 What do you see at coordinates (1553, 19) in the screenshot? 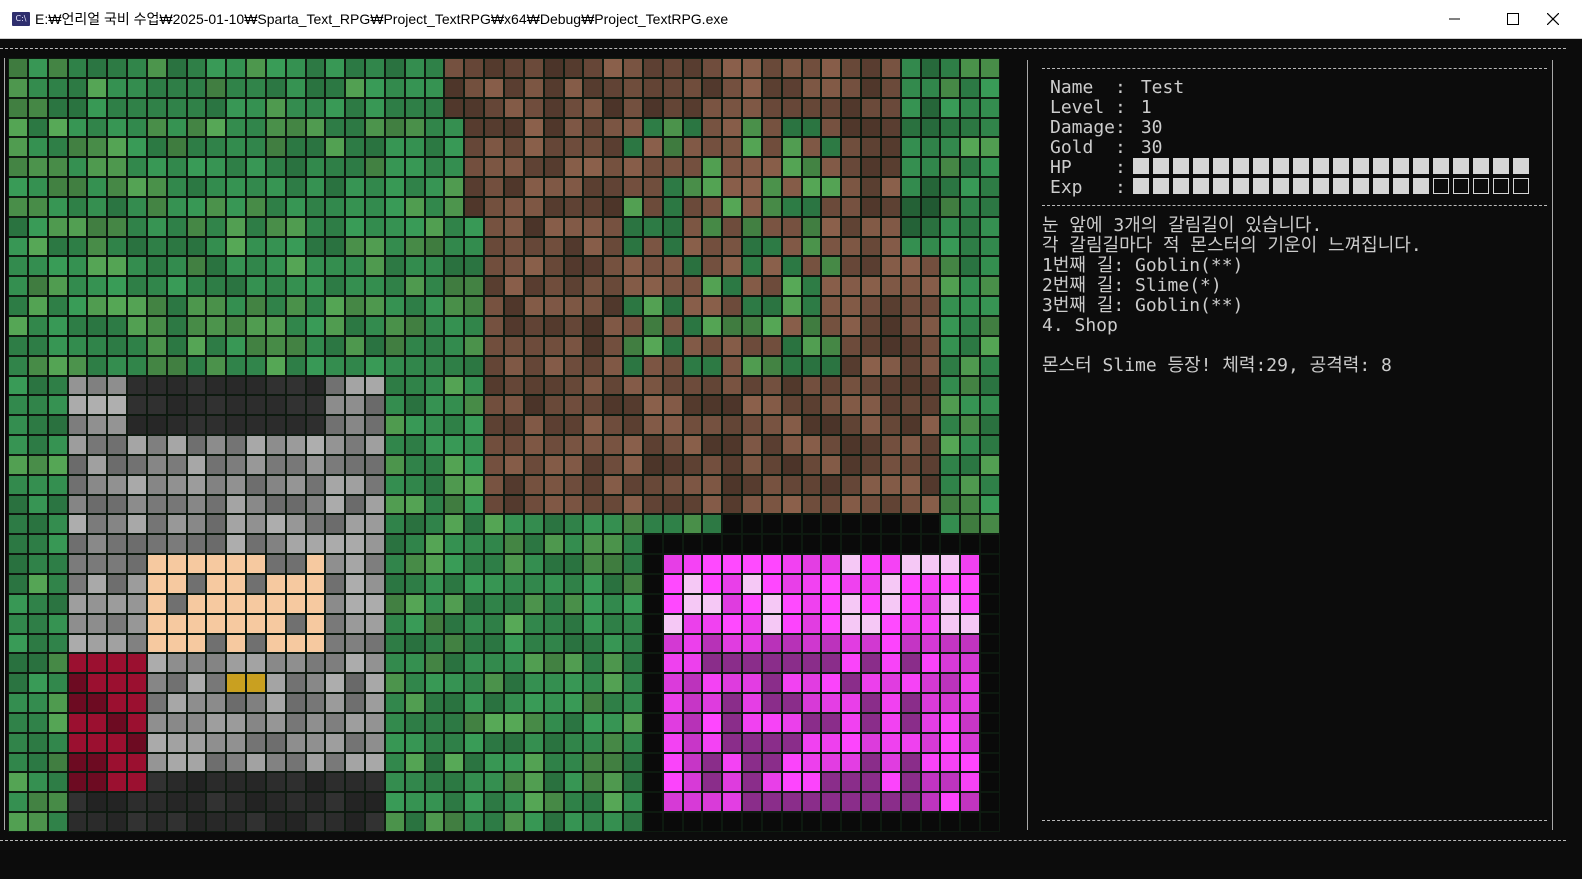
I see `close-button` at bounding box center [1553, 19].